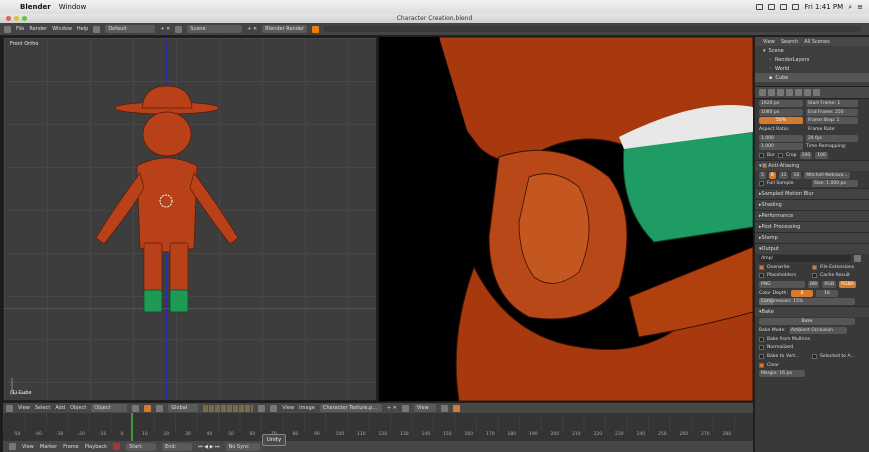 The height and width of the screenshot is (452, 869). I want to click on bake-to-vertex-checkbox, so click(761, 356).